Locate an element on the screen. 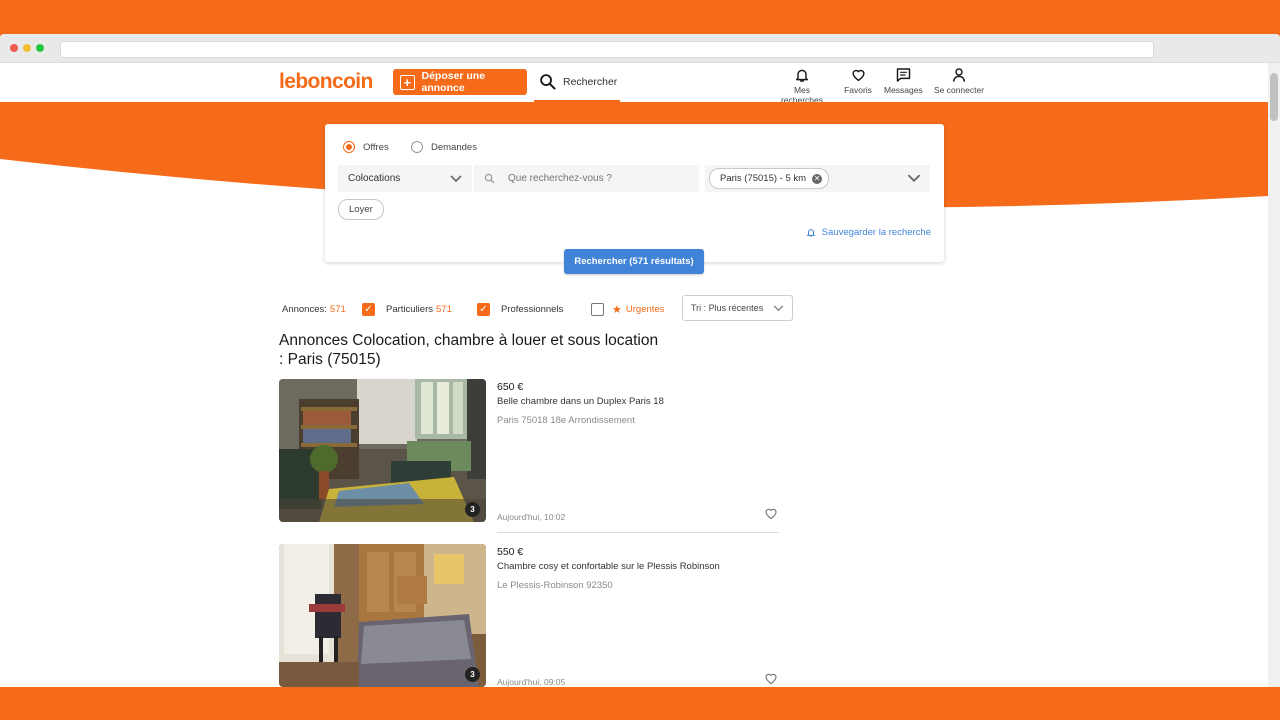 Image resolution: width=1280 pixels, height=720 pixels. radio-offers-label: Offres is located at coordinates (376, 147).